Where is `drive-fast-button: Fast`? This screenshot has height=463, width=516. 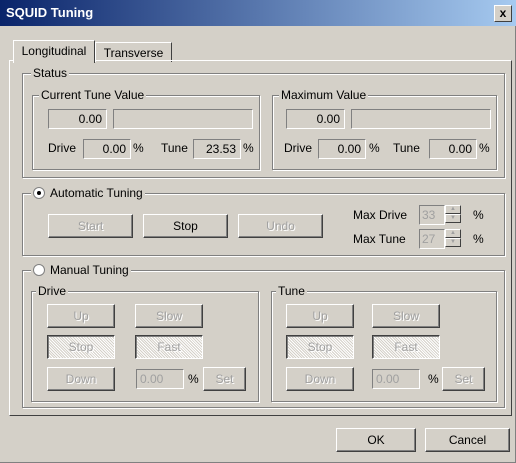 drive-fast-button: Fast is located at coordinates (169, 347).